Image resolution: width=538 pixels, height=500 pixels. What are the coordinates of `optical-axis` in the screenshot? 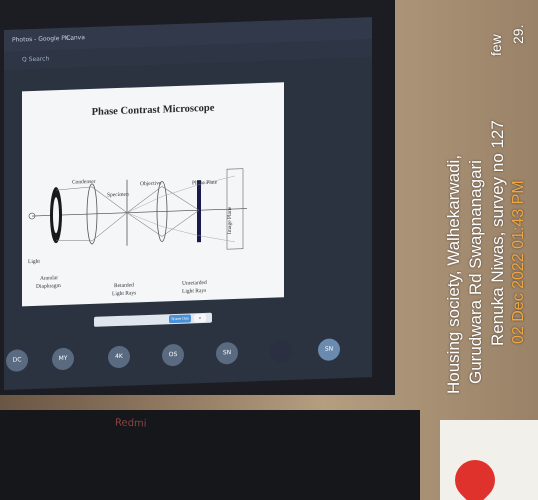 It's located at (139, 212).